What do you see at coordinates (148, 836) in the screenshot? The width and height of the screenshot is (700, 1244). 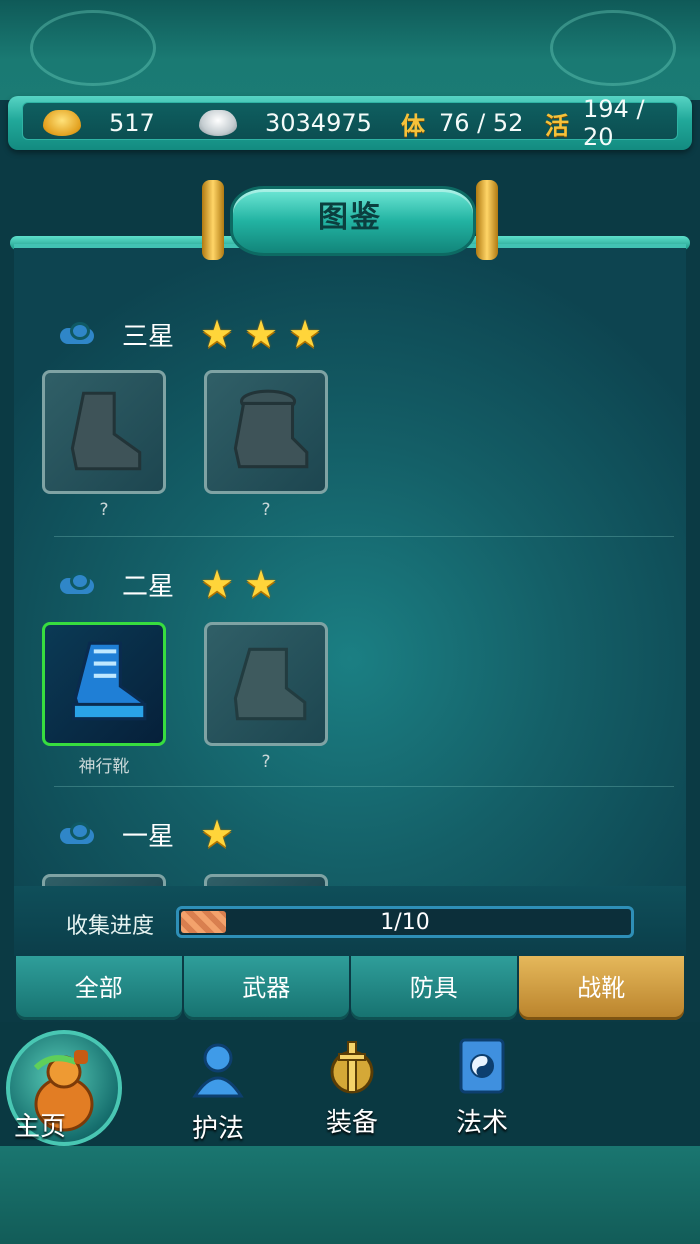 I see `tier-label: 一星` at bounding box center [148, 836].